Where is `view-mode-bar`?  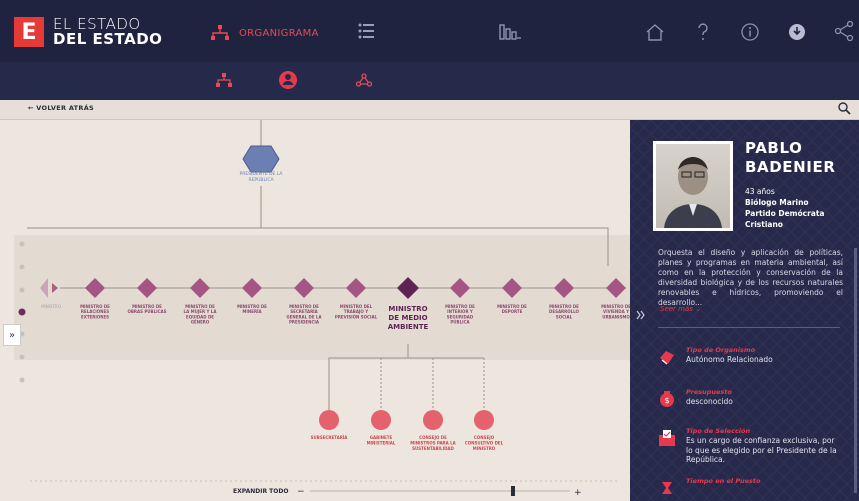
view-mode-bar is located at coordinates (429, 81).